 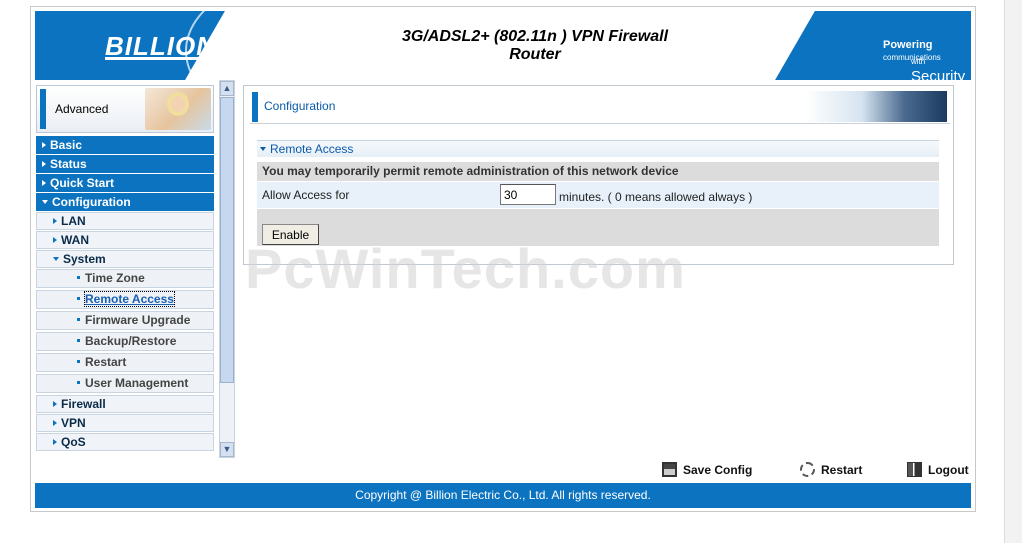 What do you see at coordinates (43, 109) in the screenshot?
I see `advanced-accent-bar` at bounding box center [43, 109].